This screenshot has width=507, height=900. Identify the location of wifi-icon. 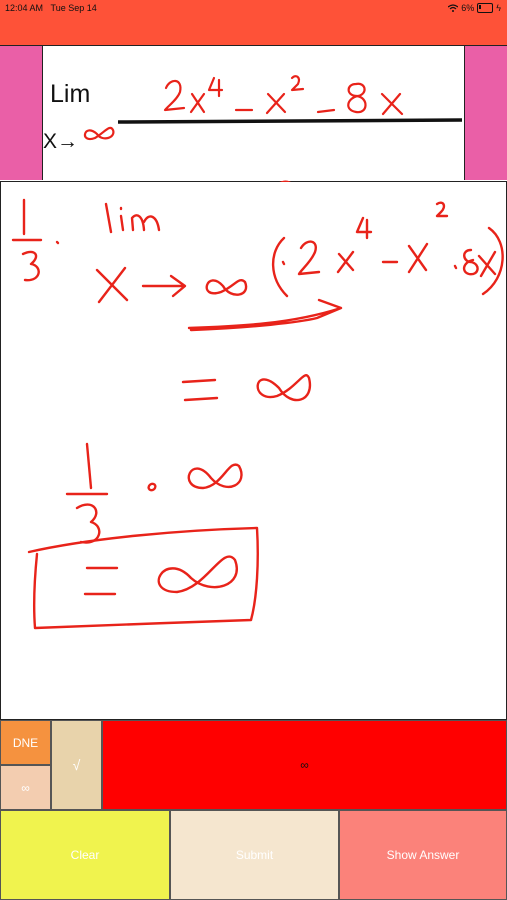
(453, 8).